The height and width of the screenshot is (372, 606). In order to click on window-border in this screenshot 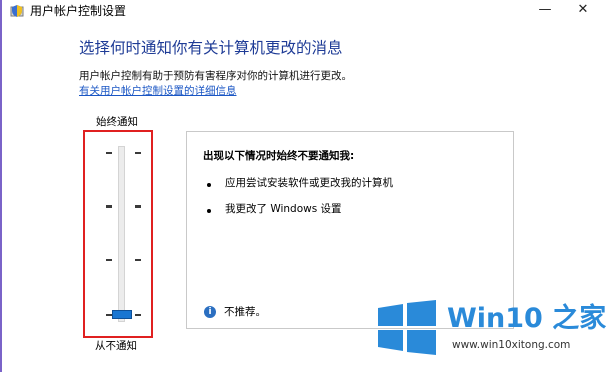, I will do `click(1, 186)`.